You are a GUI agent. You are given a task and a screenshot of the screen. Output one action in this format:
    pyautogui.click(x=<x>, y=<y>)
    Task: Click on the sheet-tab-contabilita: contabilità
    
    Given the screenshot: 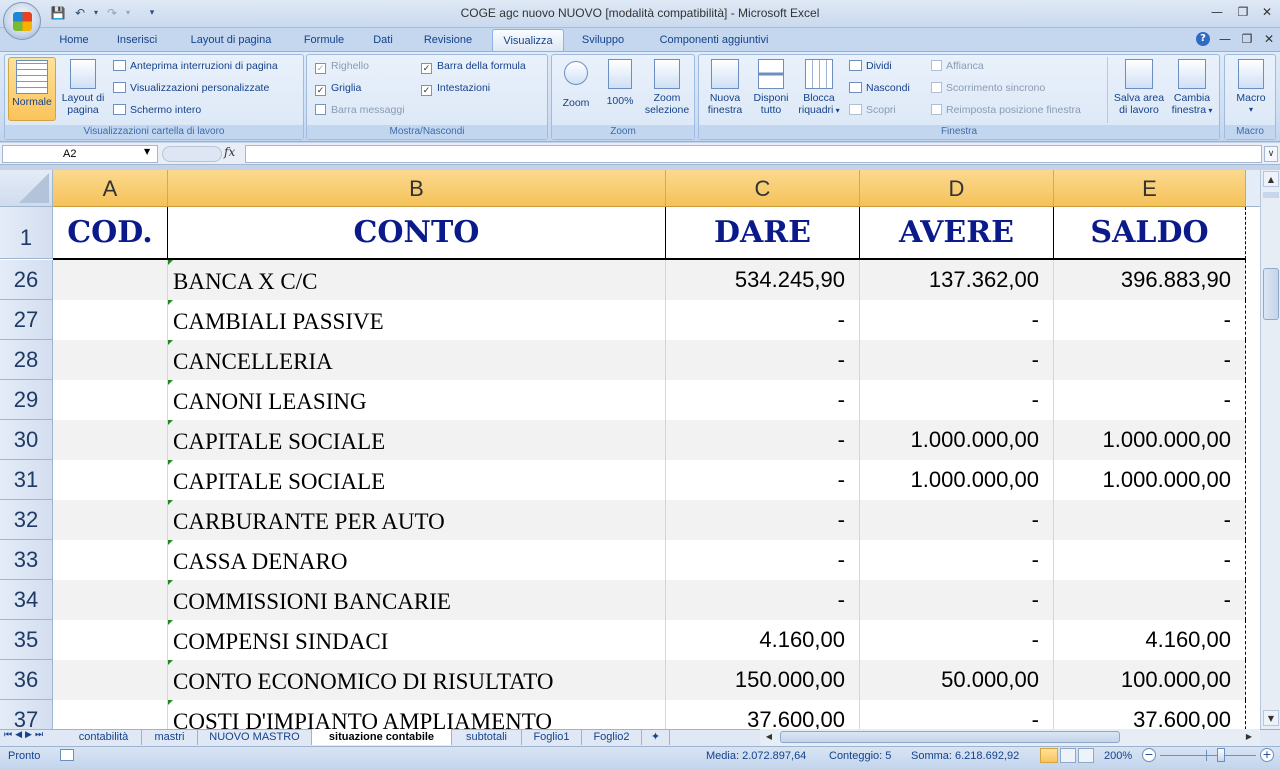 What is the action you would take?
    pyautogui.click(x=104, y=737)
    